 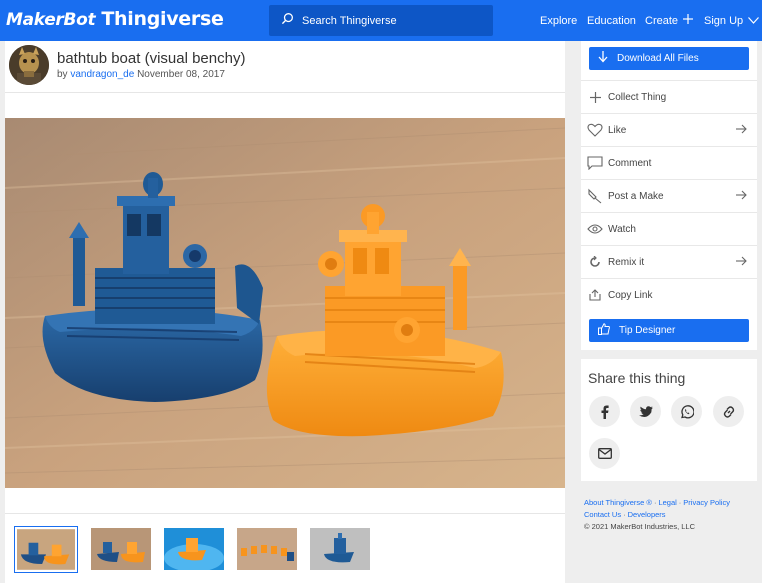 I want to click on footer-legal-link: Legal, so click(x=667, y=502).